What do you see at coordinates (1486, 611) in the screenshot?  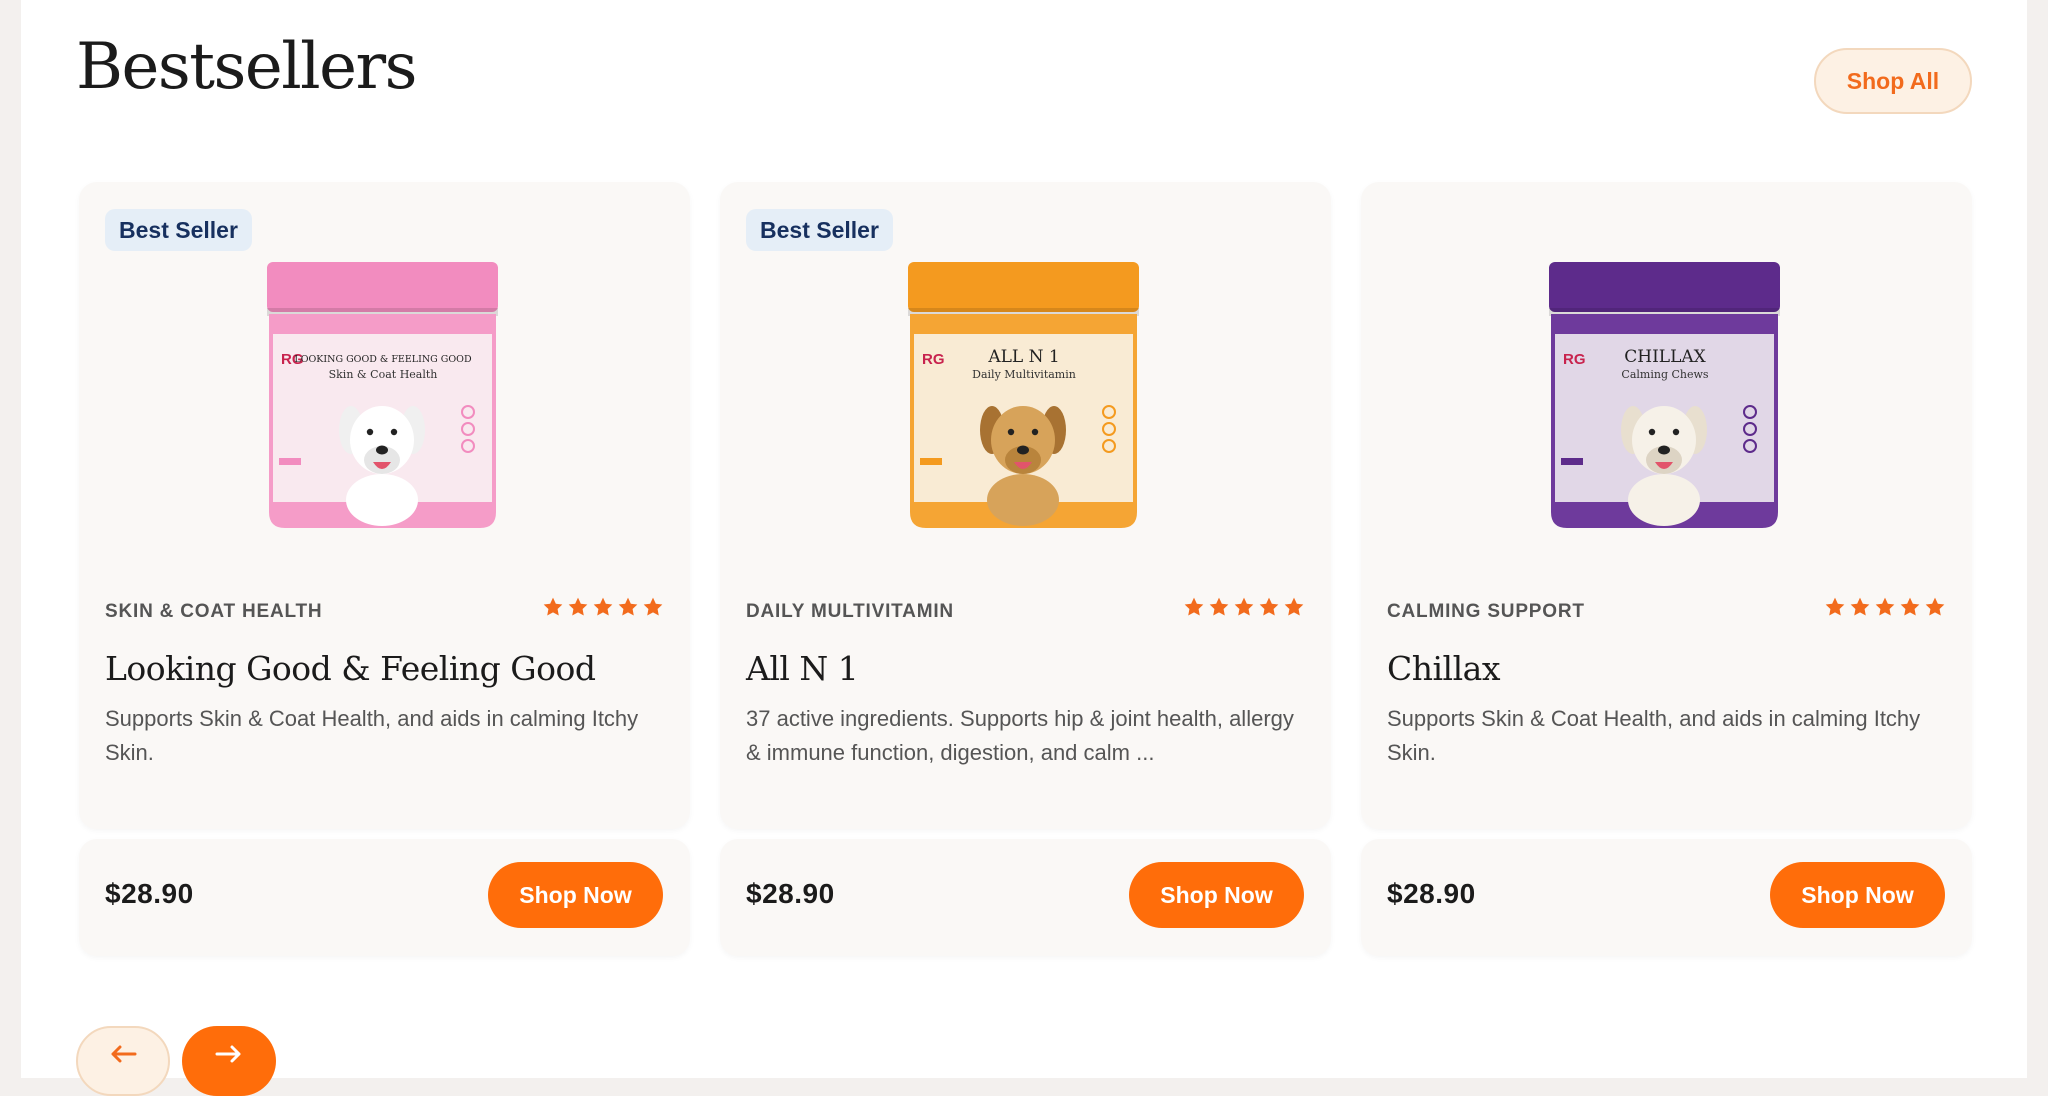 I see `product-category: CALMING SUPPORT` at bounding box center [1486, 611].